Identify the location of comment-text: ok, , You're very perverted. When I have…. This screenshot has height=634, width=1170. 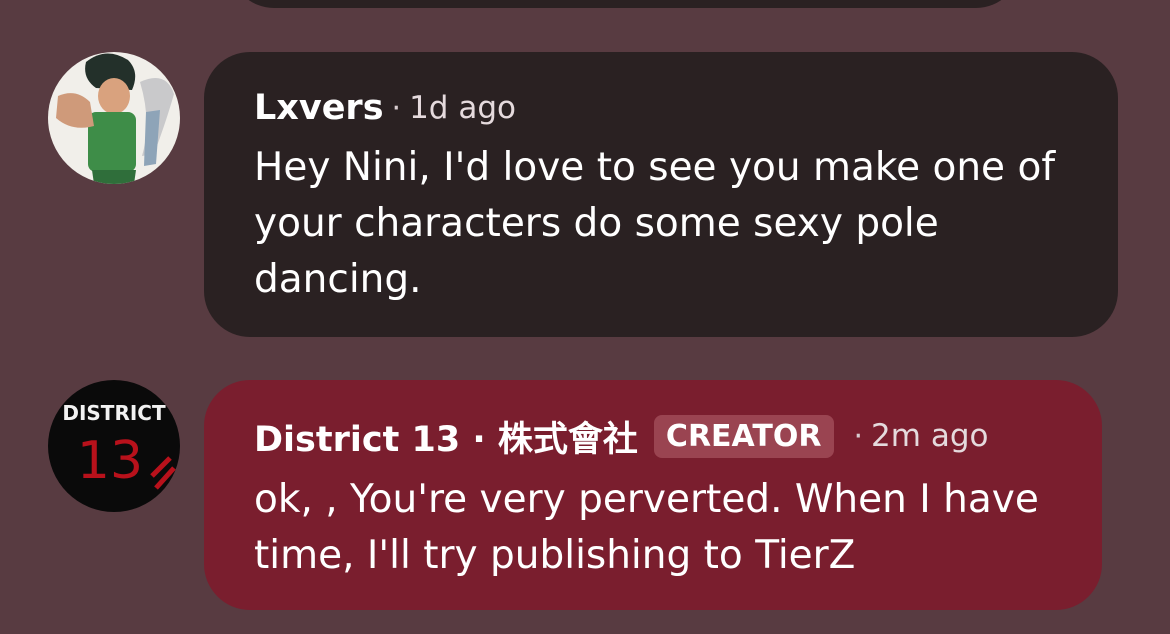
(646, 527).